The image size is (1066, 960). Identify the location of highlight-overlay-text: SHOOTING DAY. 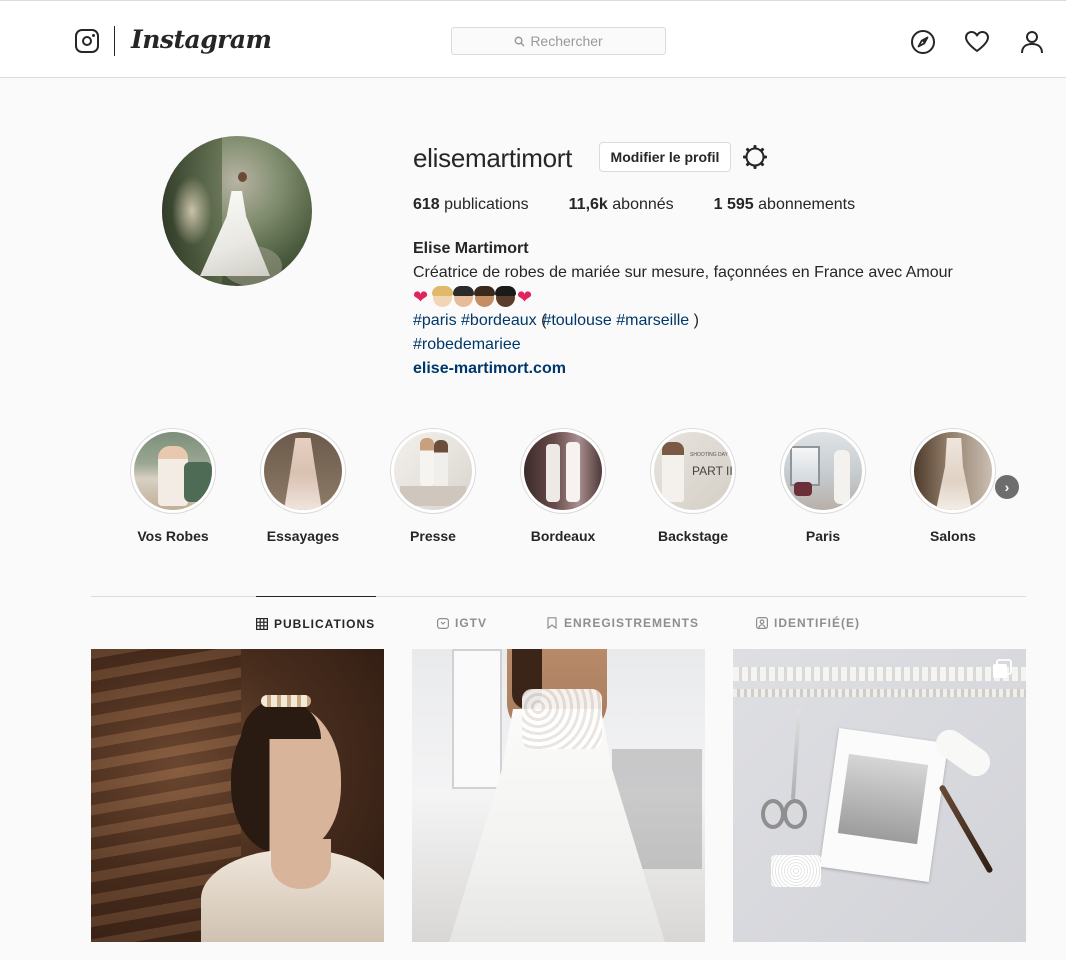
(709, 455).